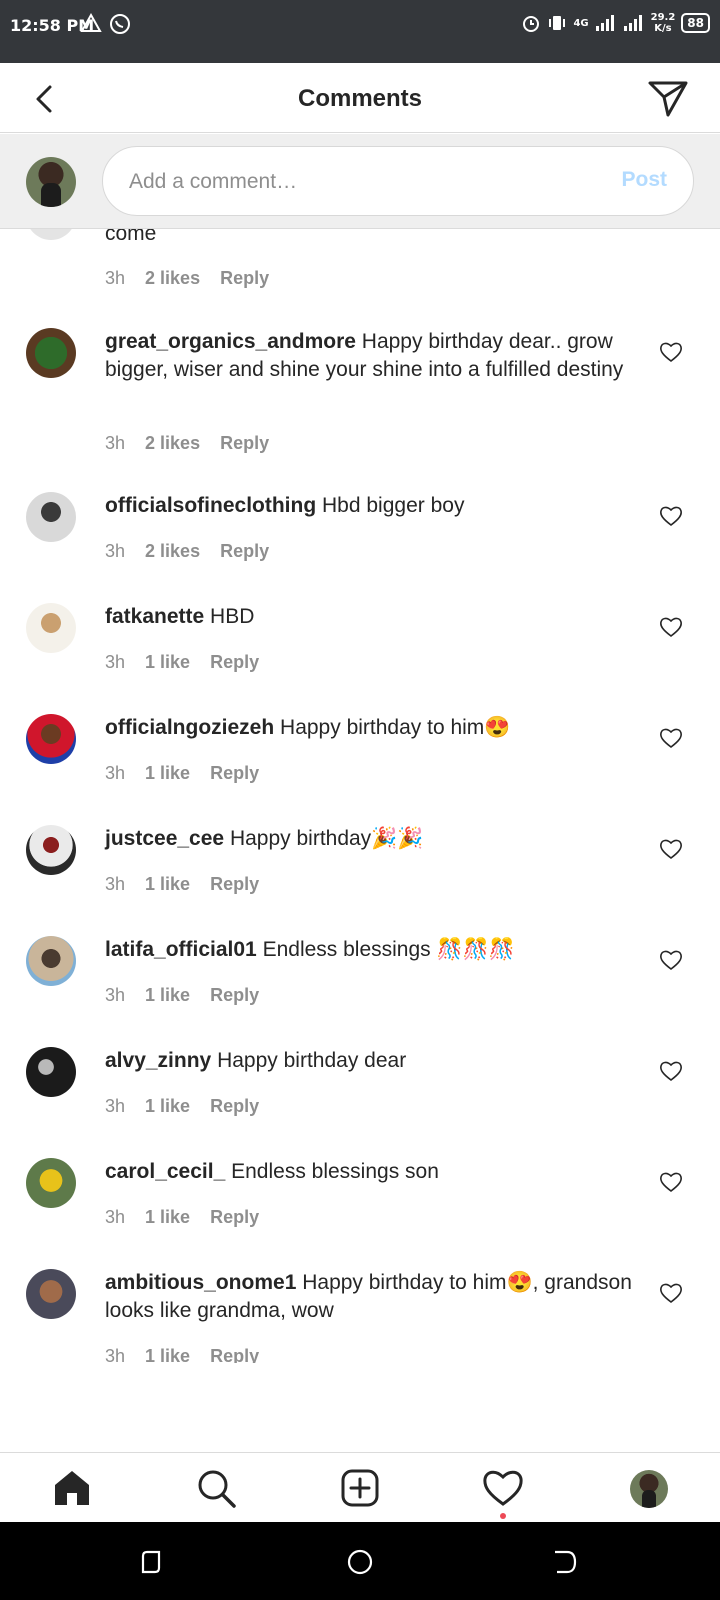 The height and width of the screenshot is (1600, 720). I want to click on comment-username: fatkanette, so click(154, 616).